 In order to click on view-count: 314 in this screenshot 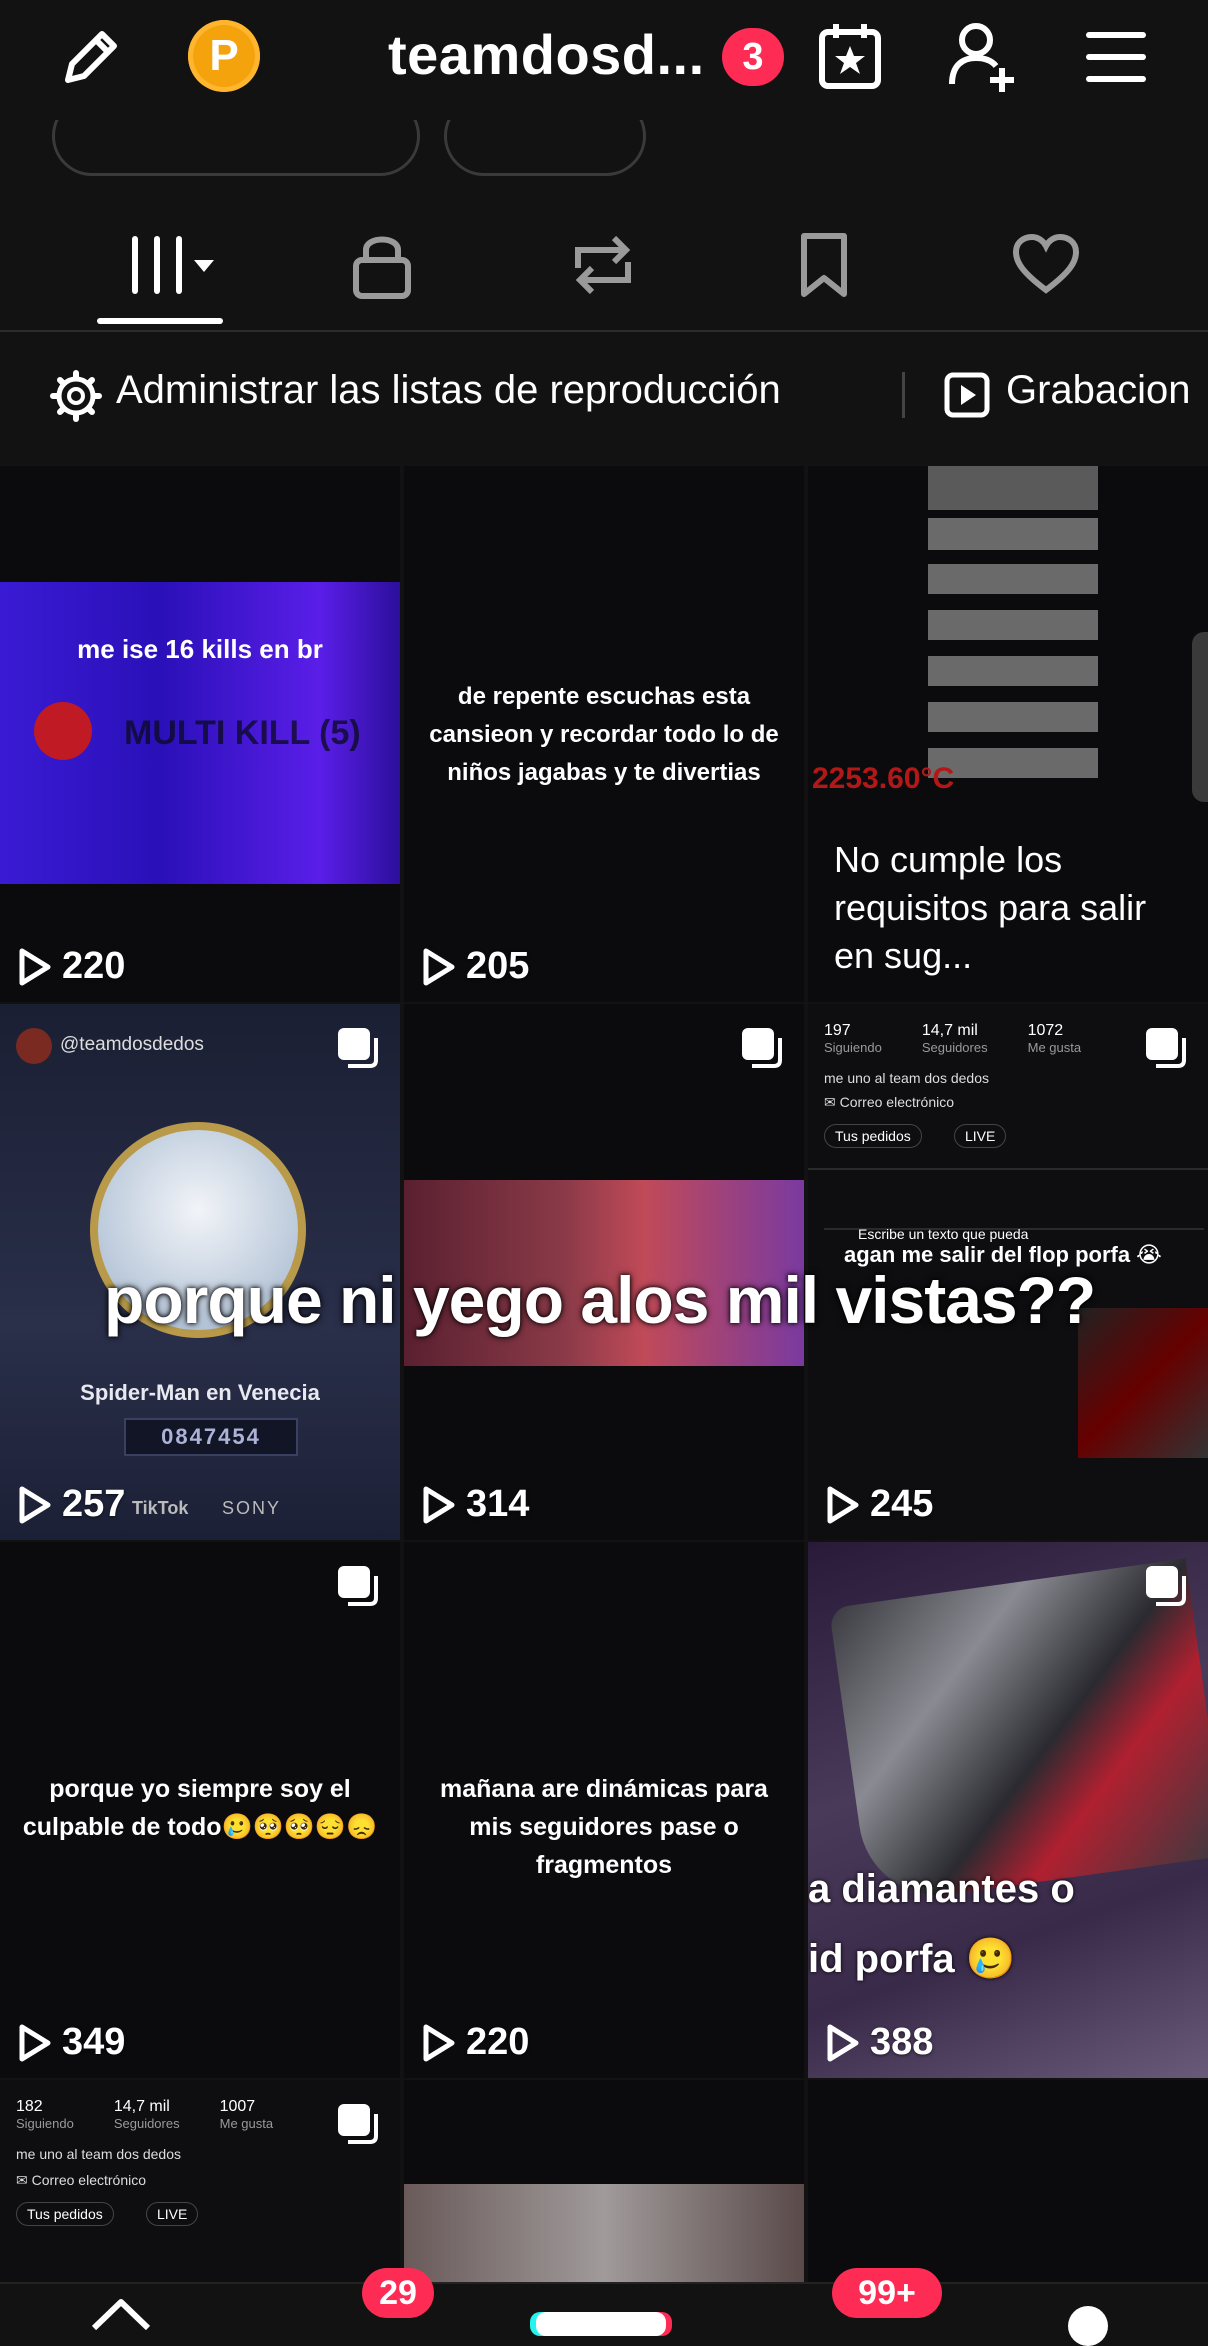, I will do `click(475, 1504)`.